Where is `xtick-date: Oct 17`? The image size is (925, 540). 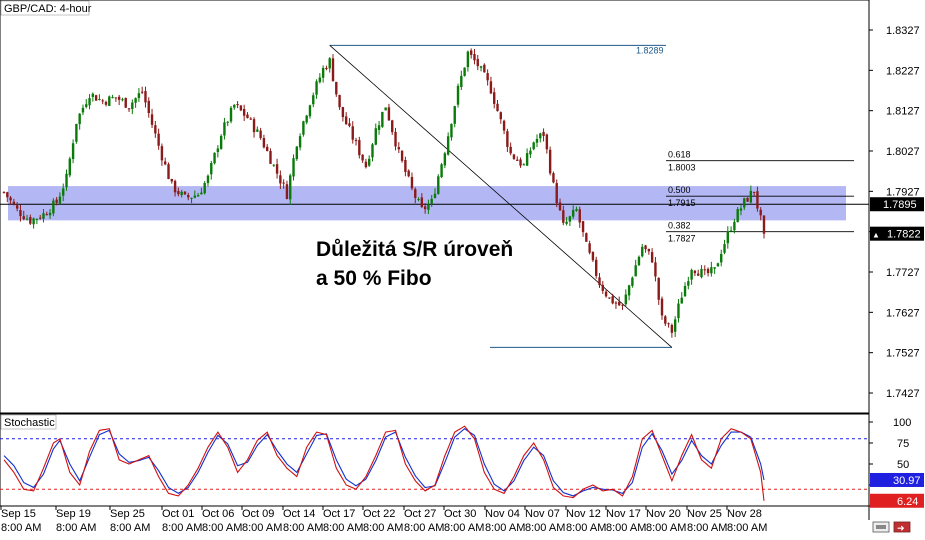
xtick-date: Oct 17 is located at coordinates (339, 514).